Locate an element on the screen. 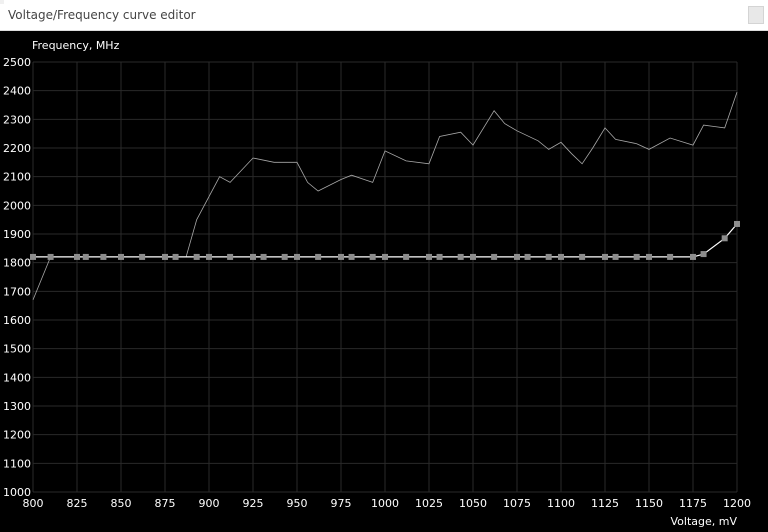 The image size is (768, 532). x-tick-label: 1000 is located at coordinates (385, 503).